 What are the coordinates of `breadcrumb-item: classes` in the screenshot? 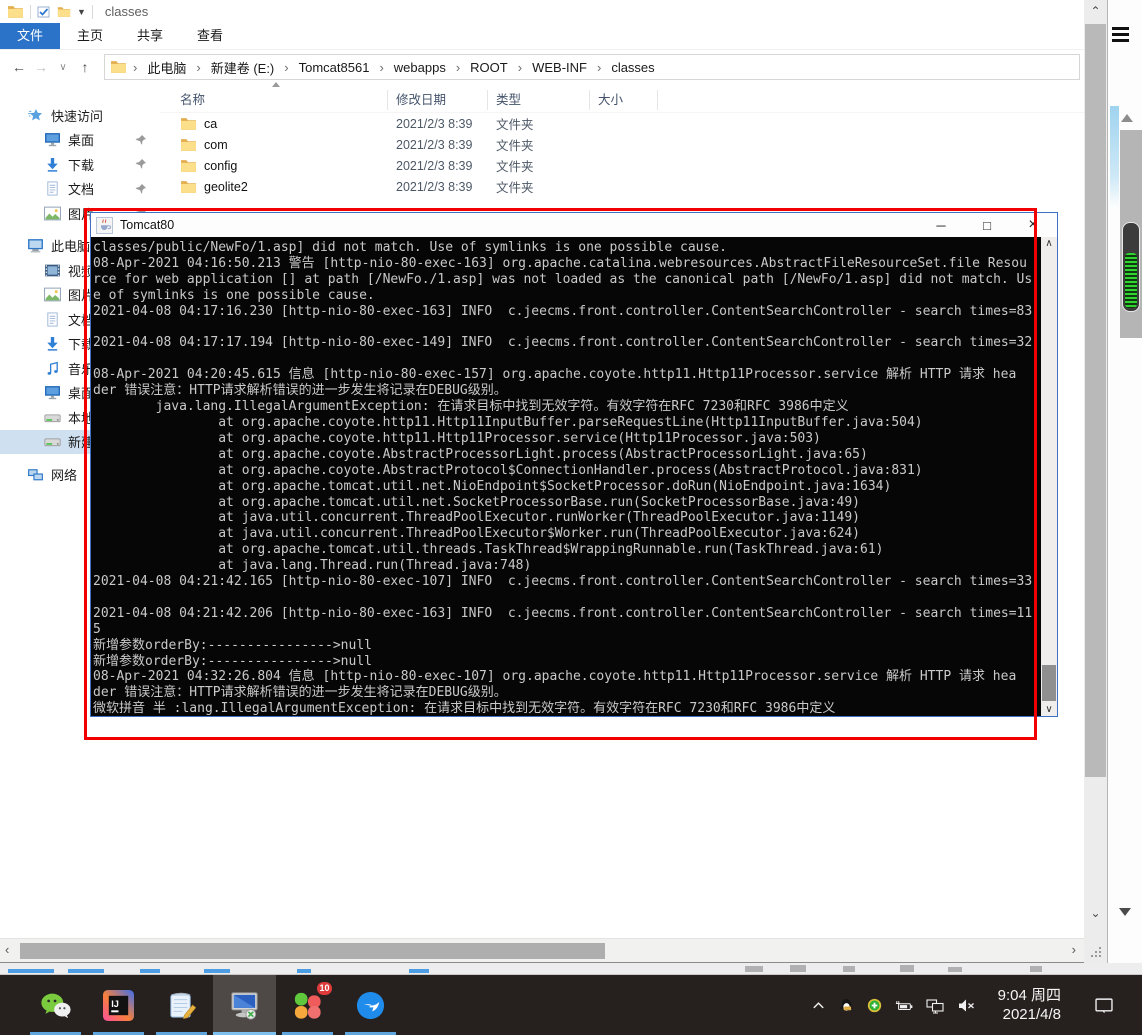 It's located at (632, 67).